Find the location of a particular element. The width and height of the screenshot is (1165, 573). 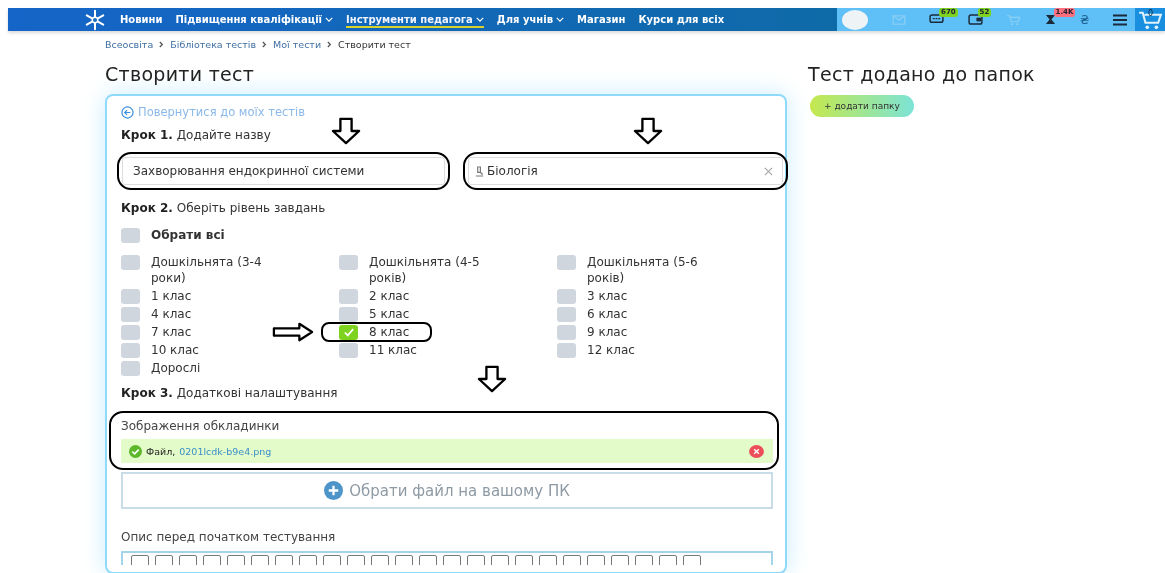

snowflake-logo-icon is located at coordinates (95, 19).